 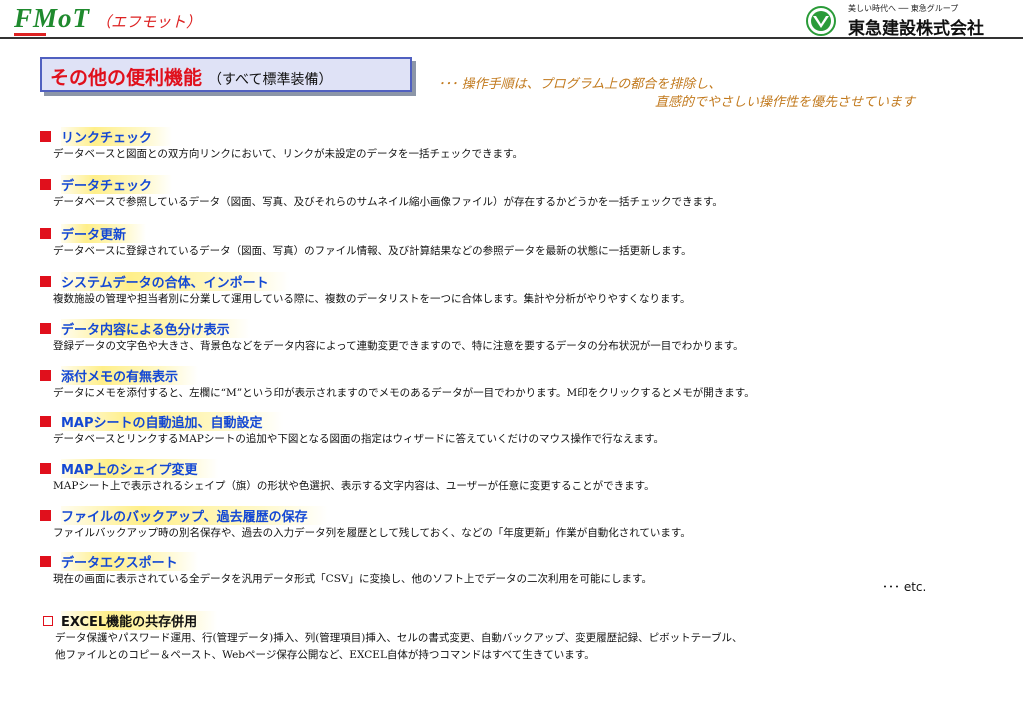 I want to click on brand-title: FMoT （エフモット）, so click(x=107, y=18).